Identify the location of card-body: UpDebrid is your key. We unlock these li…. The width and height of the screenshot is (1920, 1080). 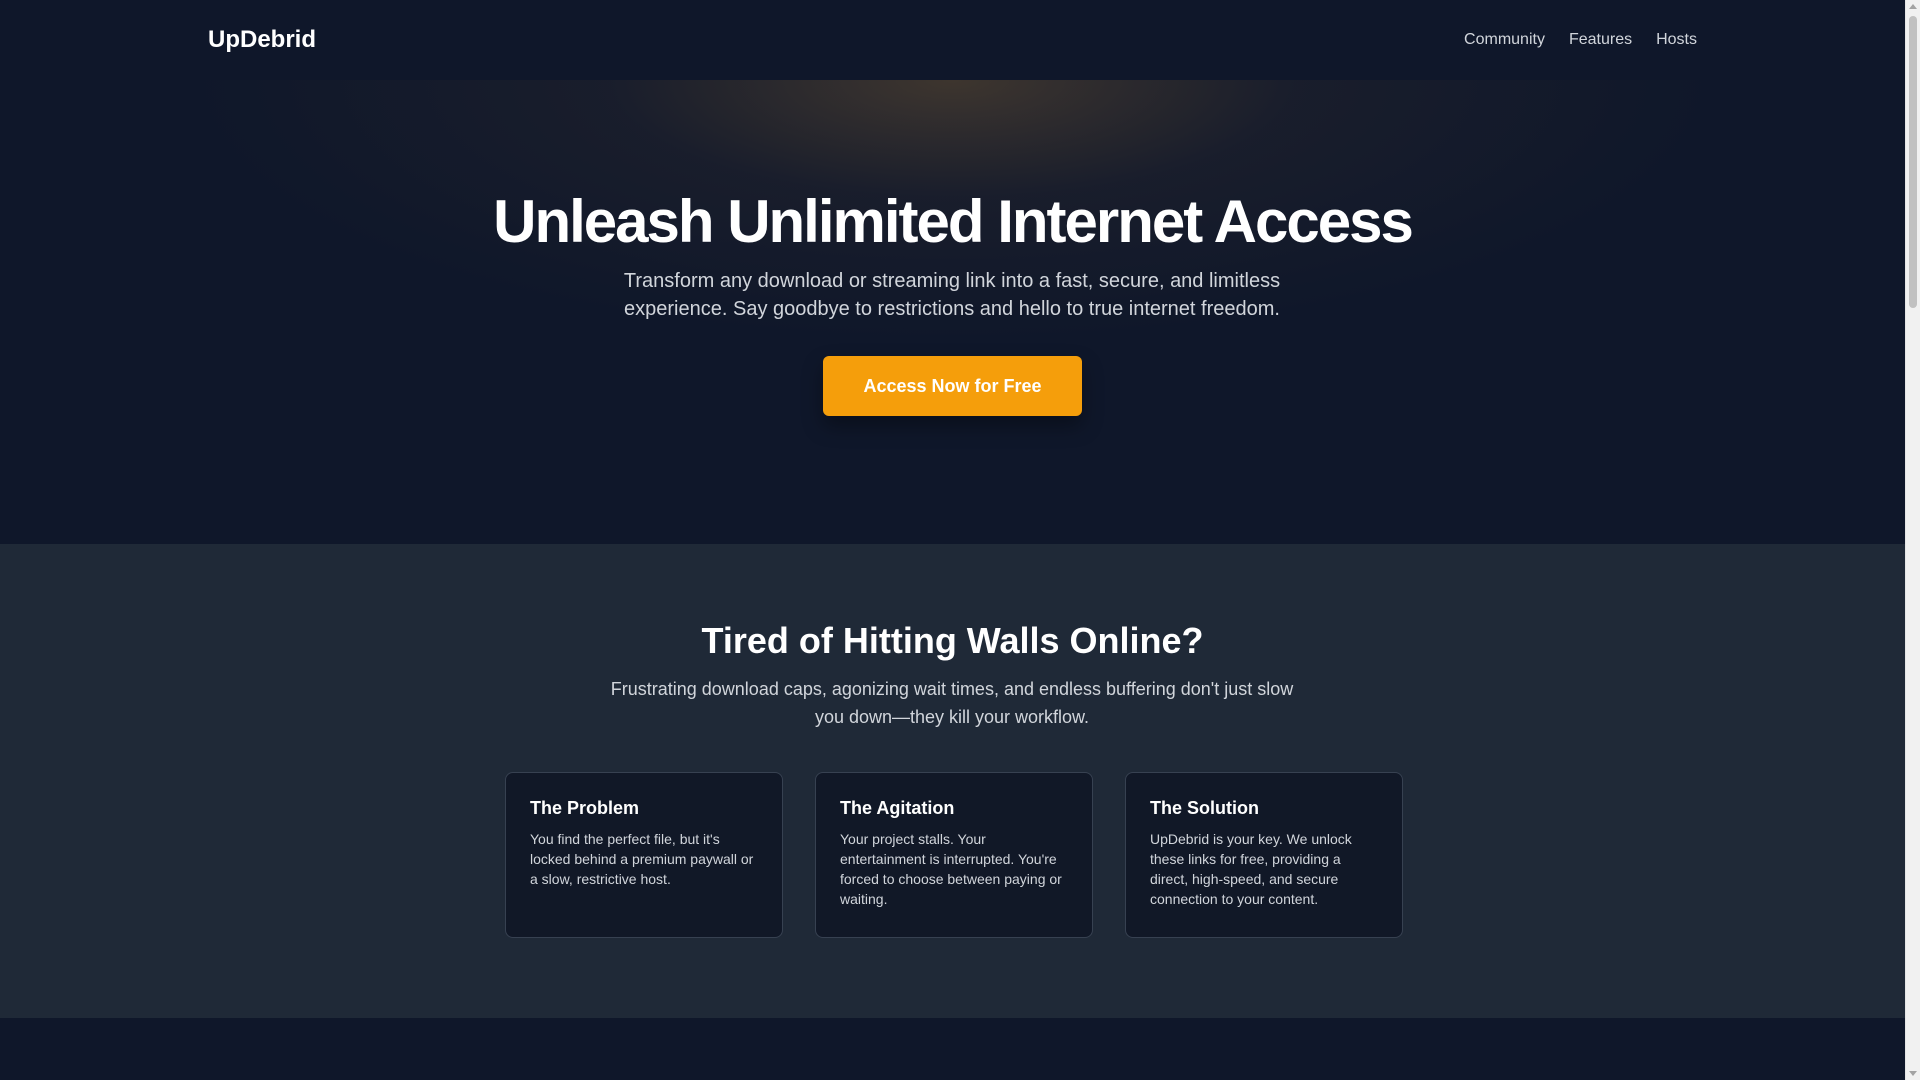
(1251, 869).